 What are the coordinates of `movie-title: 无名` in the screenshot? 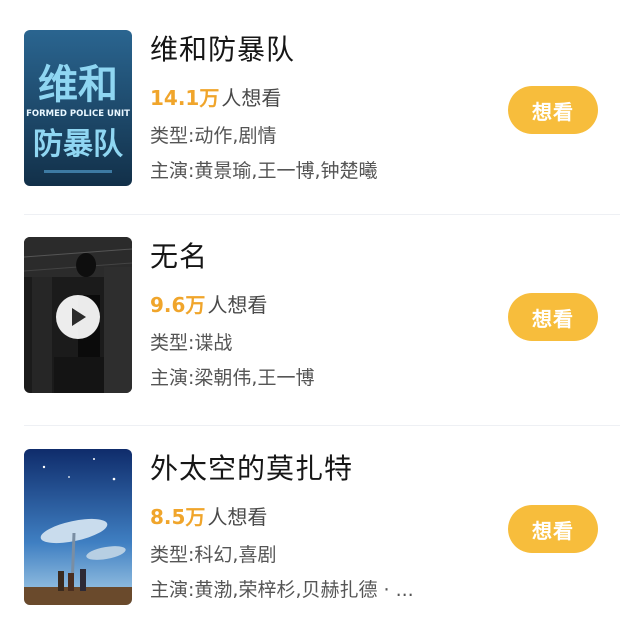 It's located at (179, 255).